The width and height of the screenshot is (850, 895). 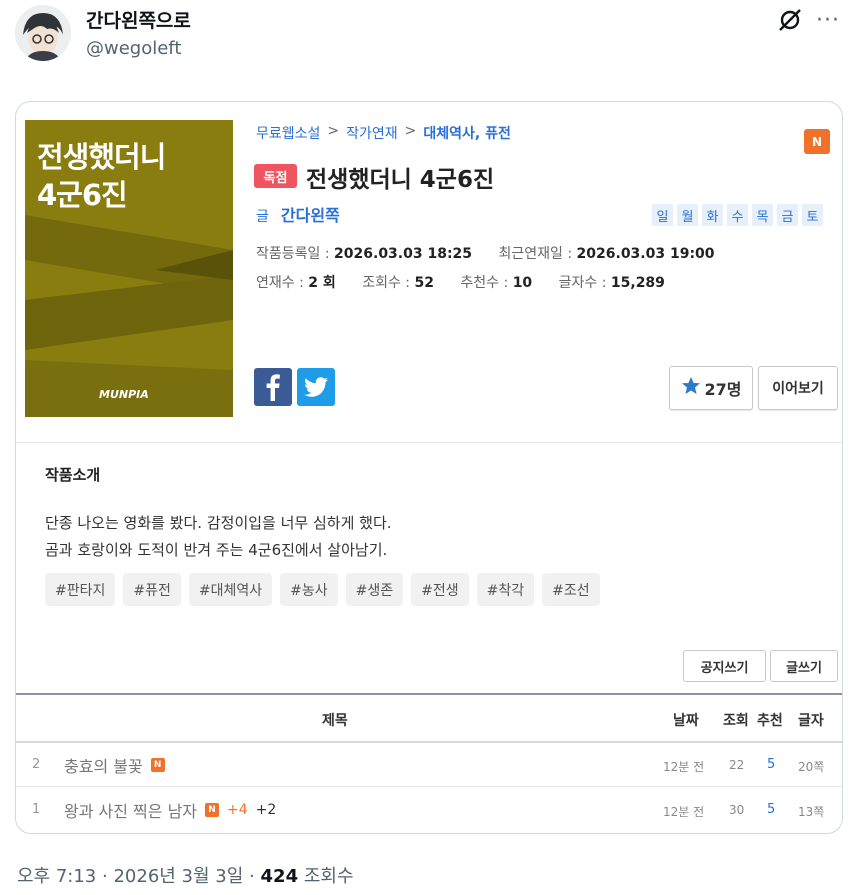 I want to click on comment-count: +4, so click(x=237, y=810).